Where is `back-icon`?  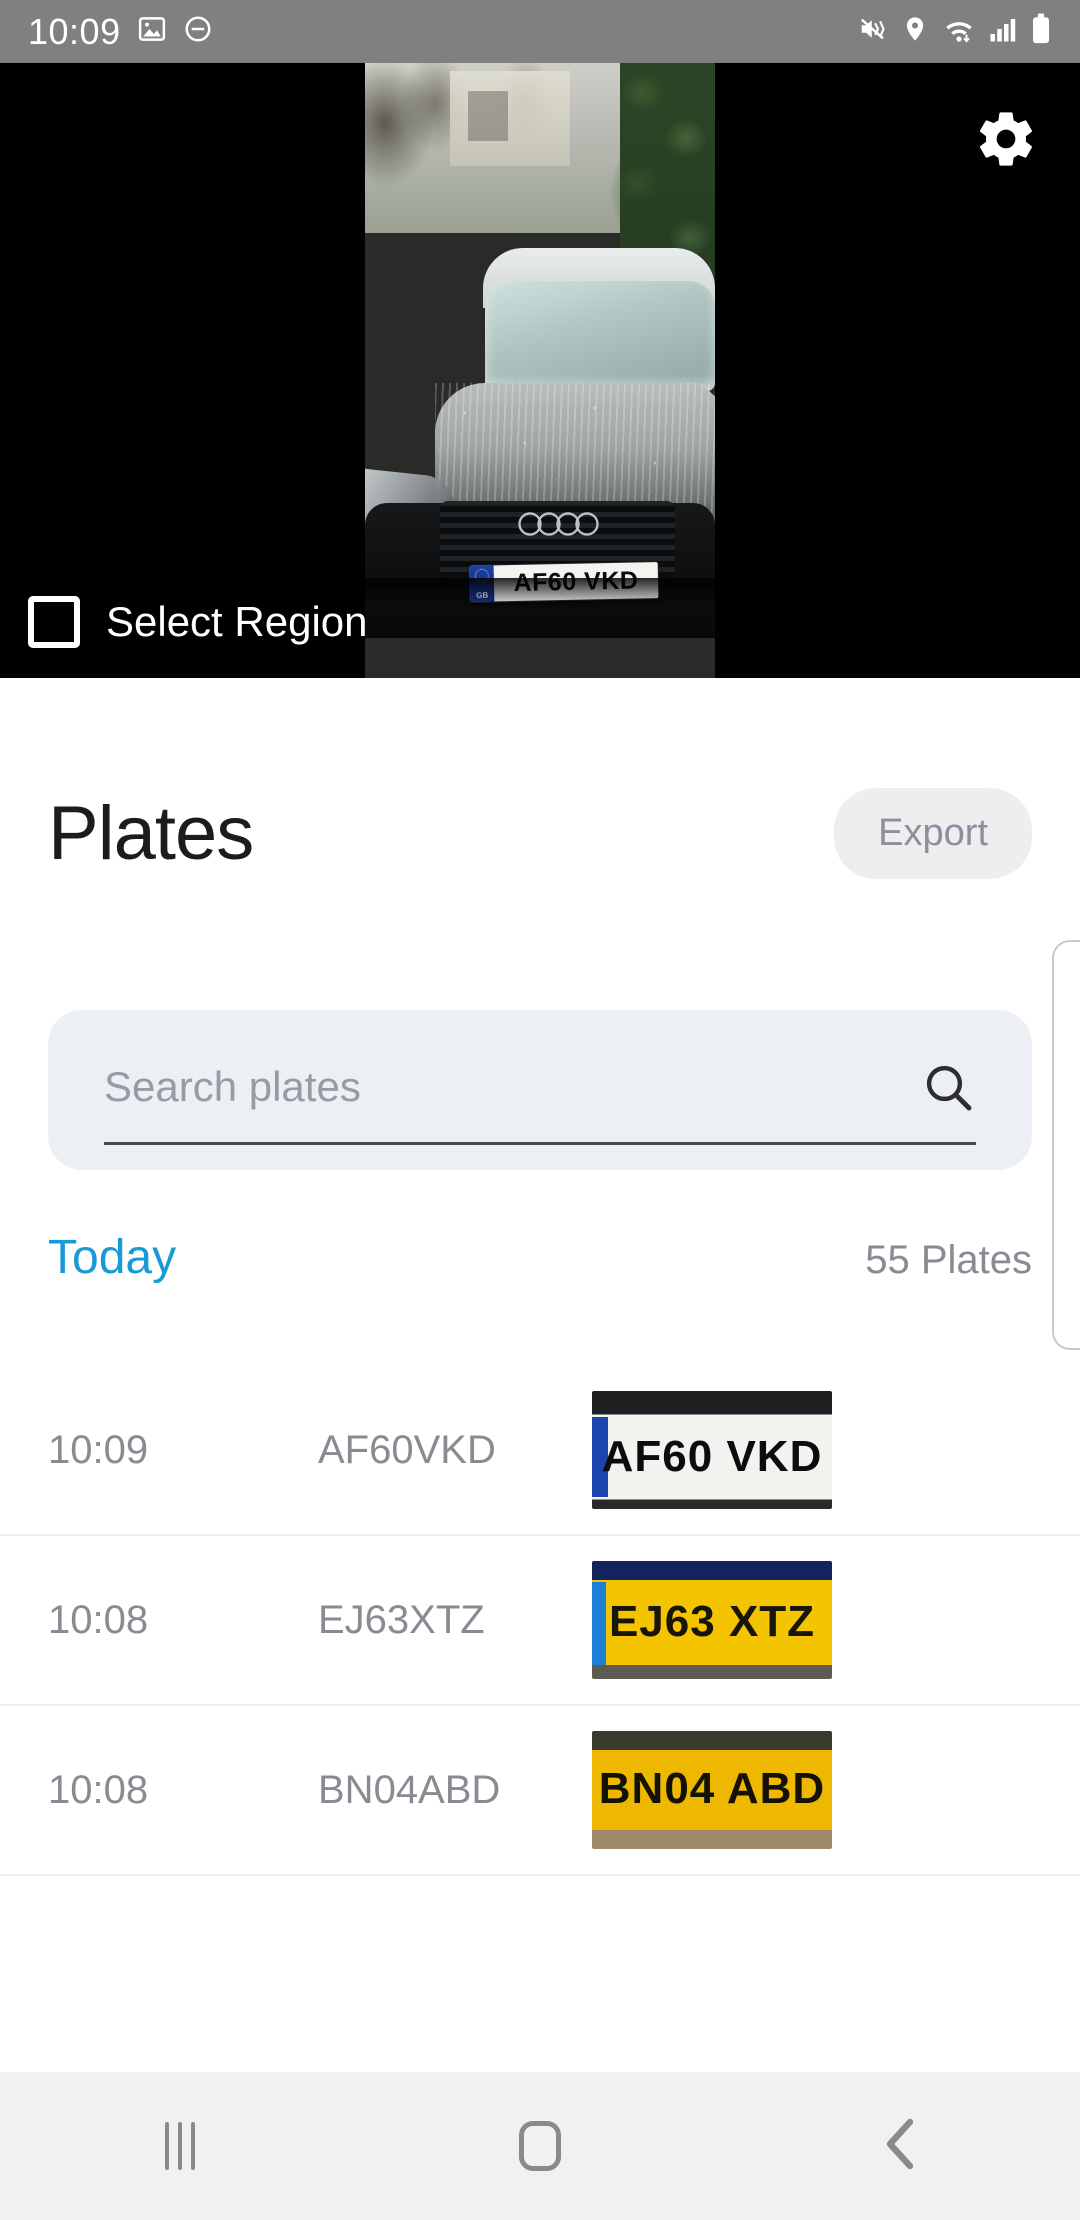 back-icon is located at coordinates (900, 2146).